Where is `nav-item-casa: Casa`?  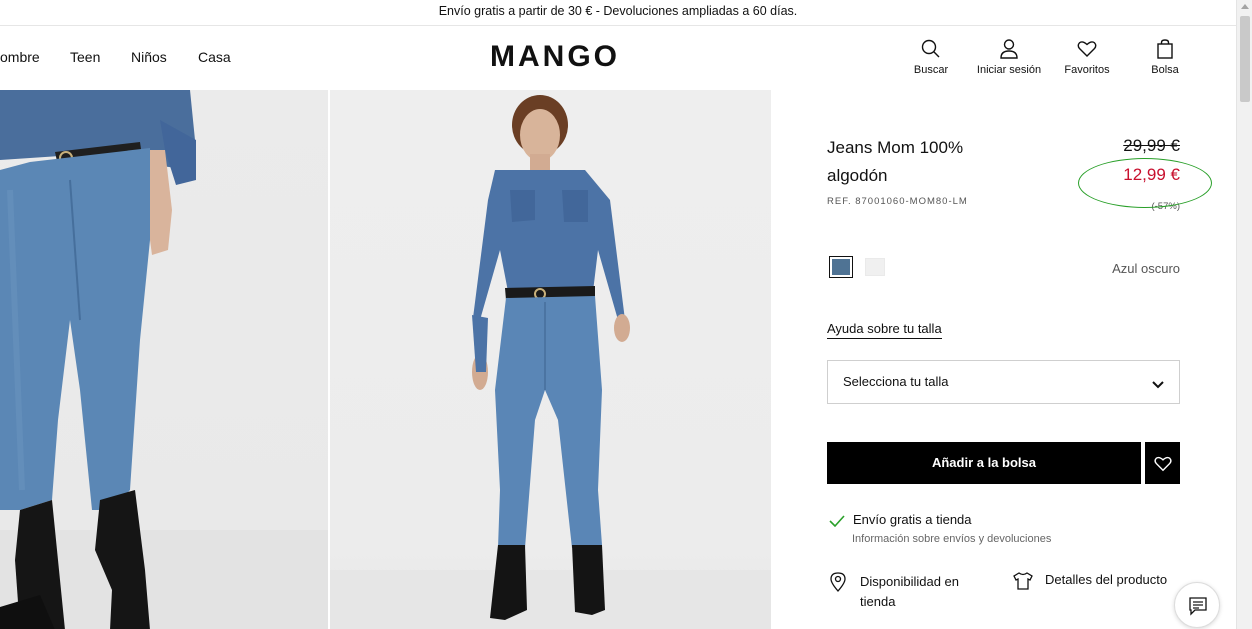 nav-item-casa: Casa is located at coordinates (214, 57).